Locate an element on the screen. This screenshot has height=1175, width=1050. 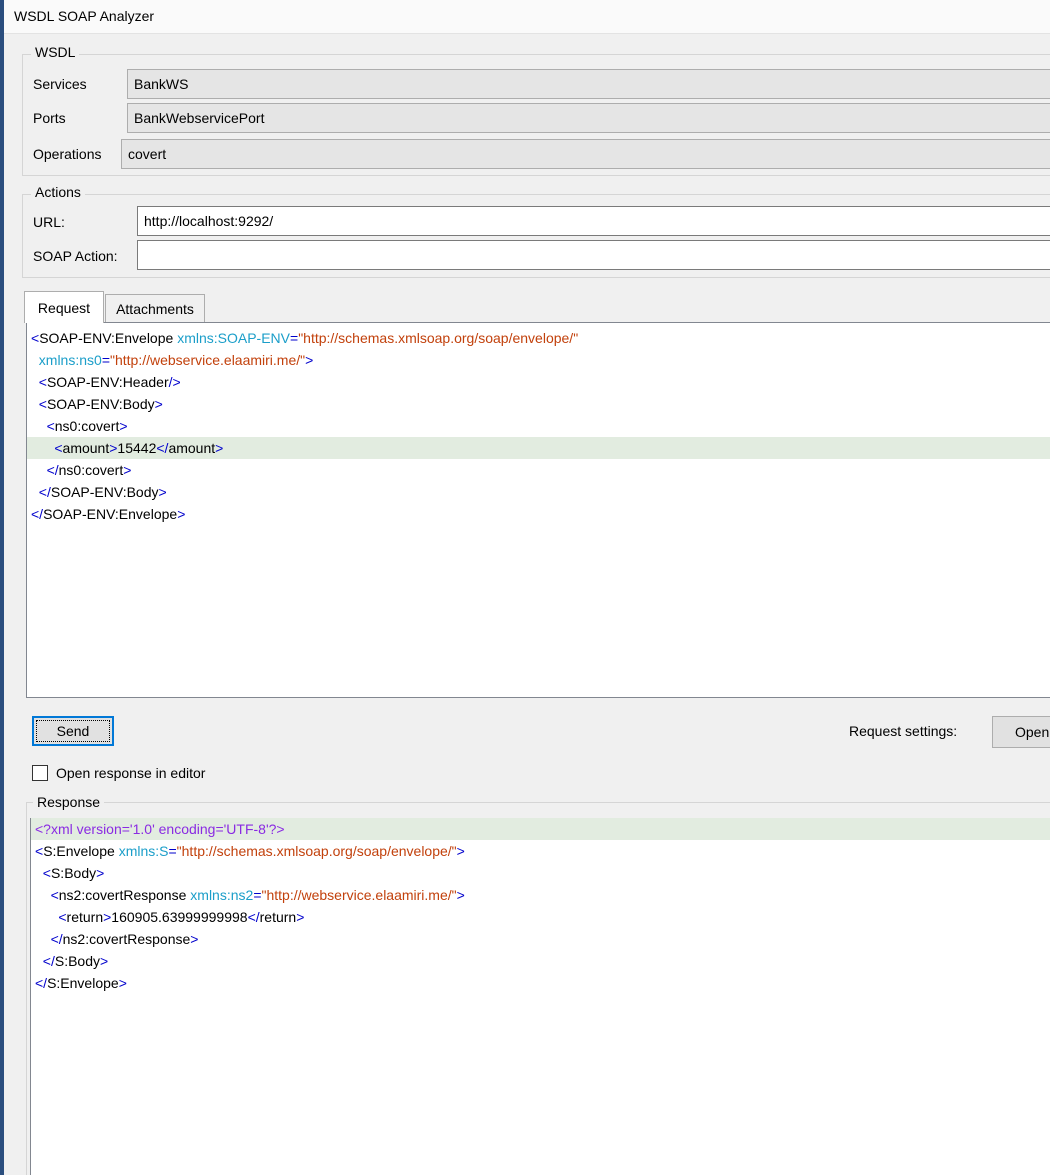
response-line: </ns2:covertResponse> is located at coordinates (540, 939).